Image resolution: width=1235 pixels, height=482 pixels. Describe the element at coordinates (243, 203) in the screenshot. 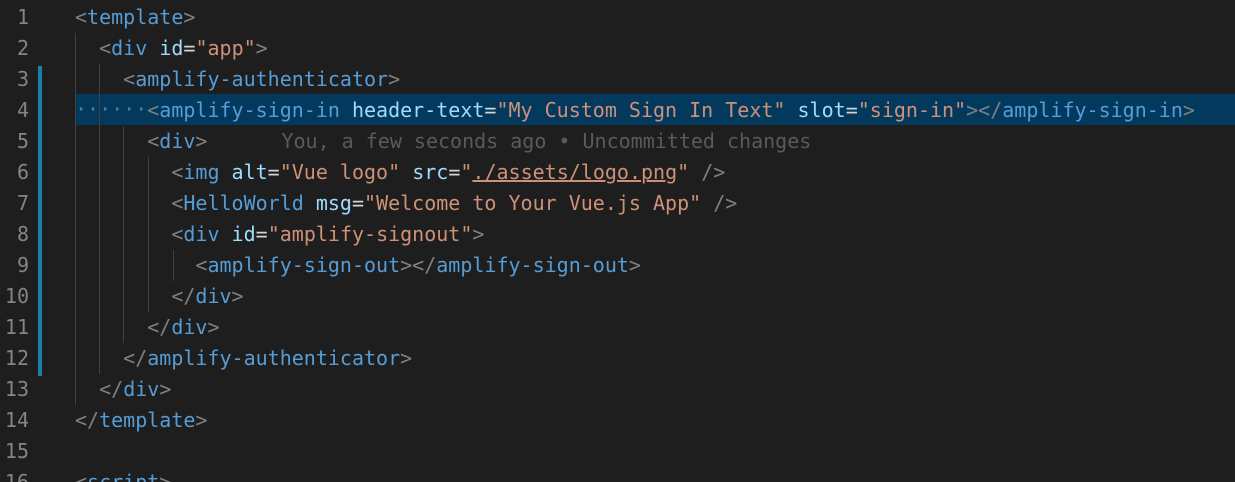

I see `tag-name: HelloWorld` at that location.